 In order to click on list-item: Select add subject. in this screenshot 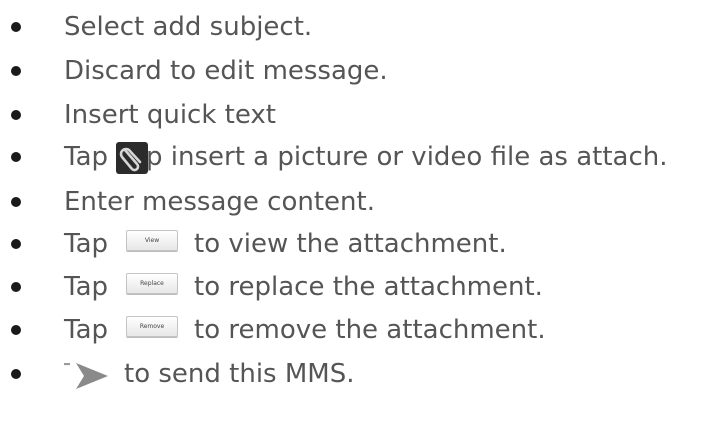, I will do `click(359, 27)`.